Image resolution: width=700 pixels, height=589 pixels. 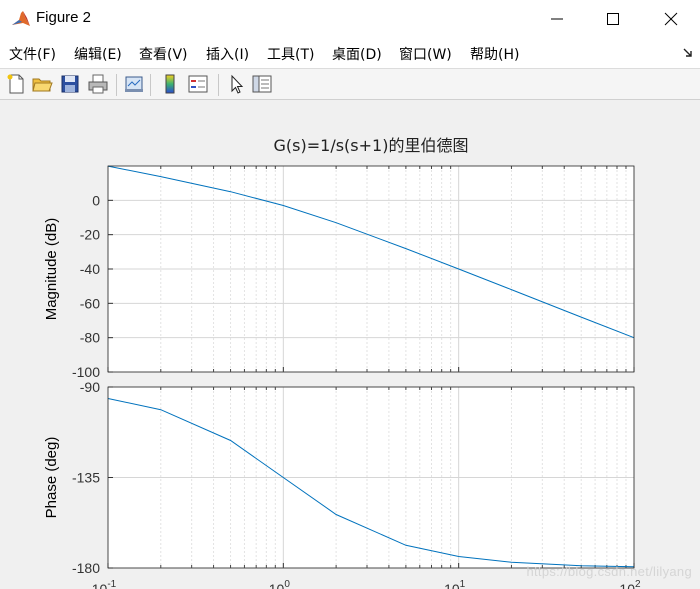 What do you see at coordinates (227, 54) in the screenshot?
I see `menu-insert: 插入(I)` at bounding box center [227, 54].